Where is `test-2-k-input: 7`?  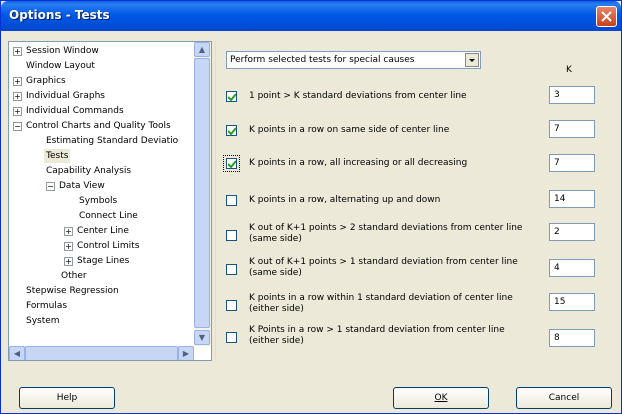 test-2-k-input: 7 is located at coordinates (572, 129).